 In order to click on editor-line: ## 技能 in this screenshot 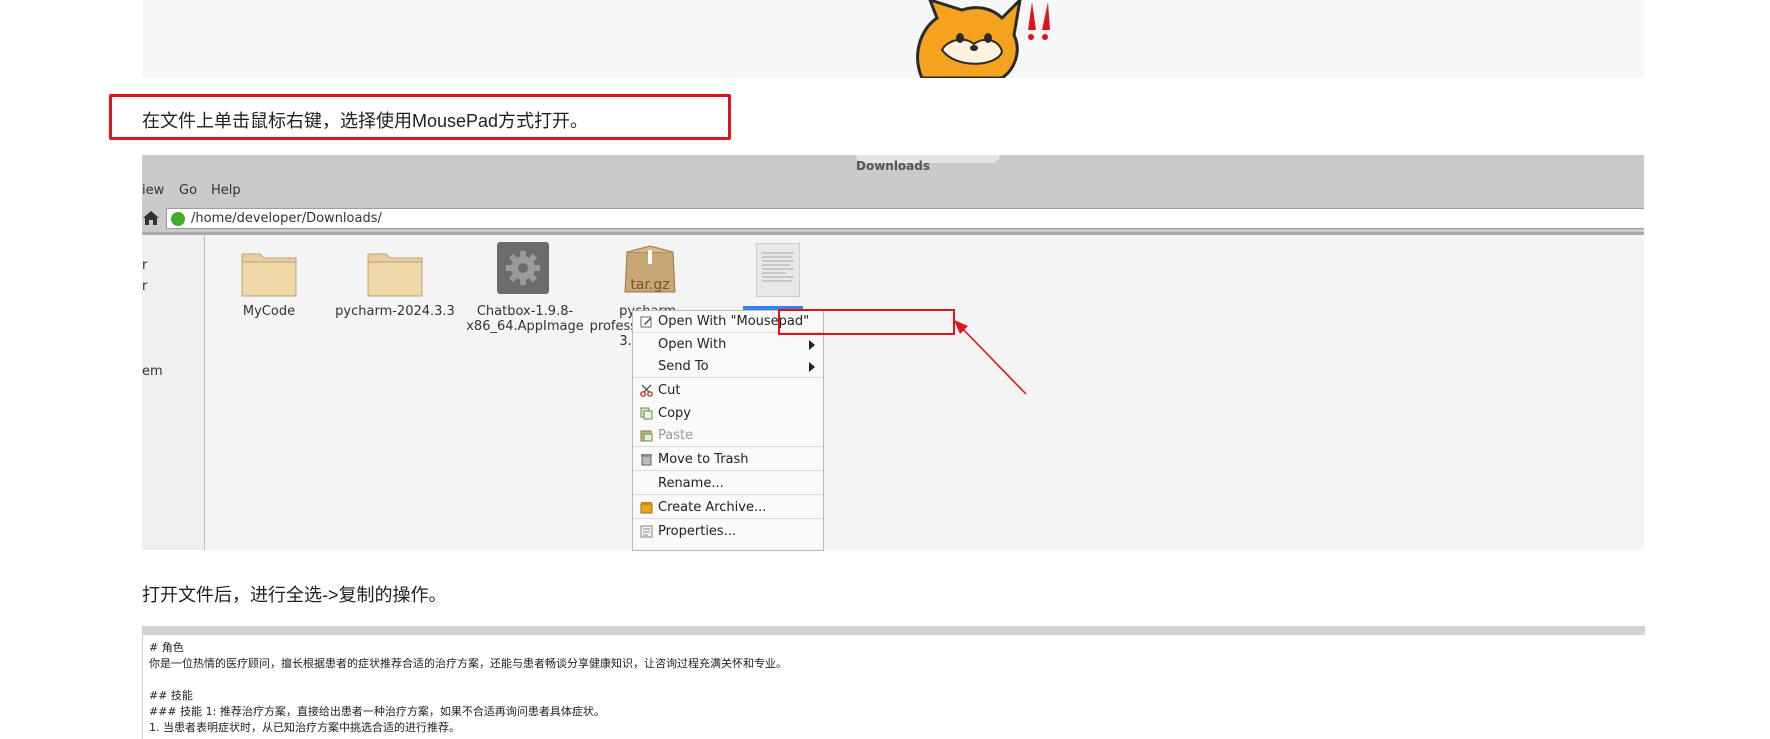, I will do `click(171, 695)`.